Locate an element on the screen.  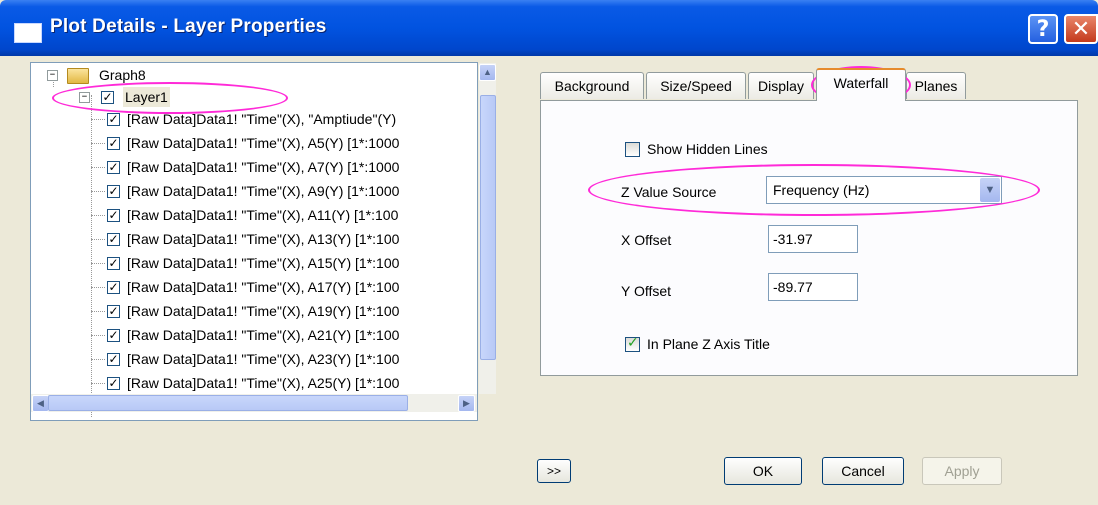
scroll-up-icon: ▲ is located at coordinates (487, 72).